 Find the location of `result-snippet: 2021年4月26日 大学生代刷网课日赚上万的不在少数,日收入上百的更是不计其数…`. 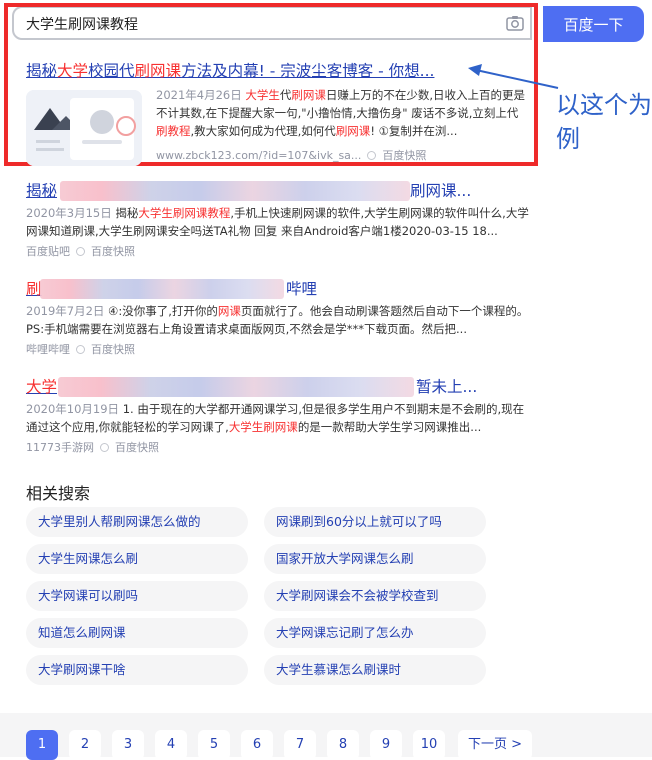

result-snippet: 2021年4月26日 大学生代刷网课日赚上万的不在少数,日收入上百的更是不计其数… is located at coordinates (341, 113).